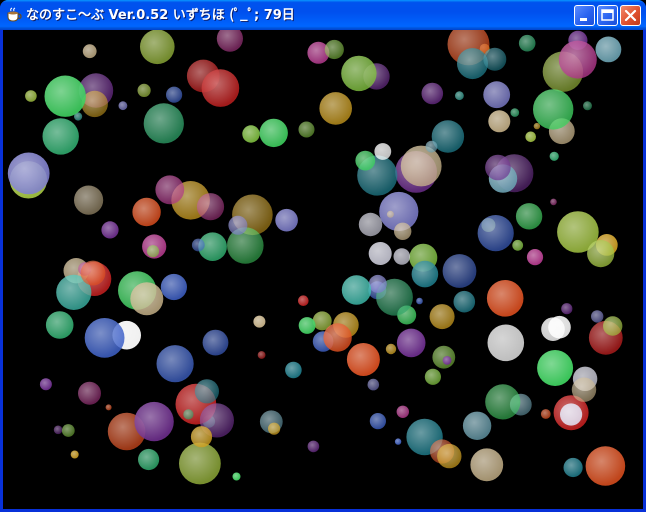 This screenshot has height=512, width=646. I want to click on maximize-icon, so click(607, 15).